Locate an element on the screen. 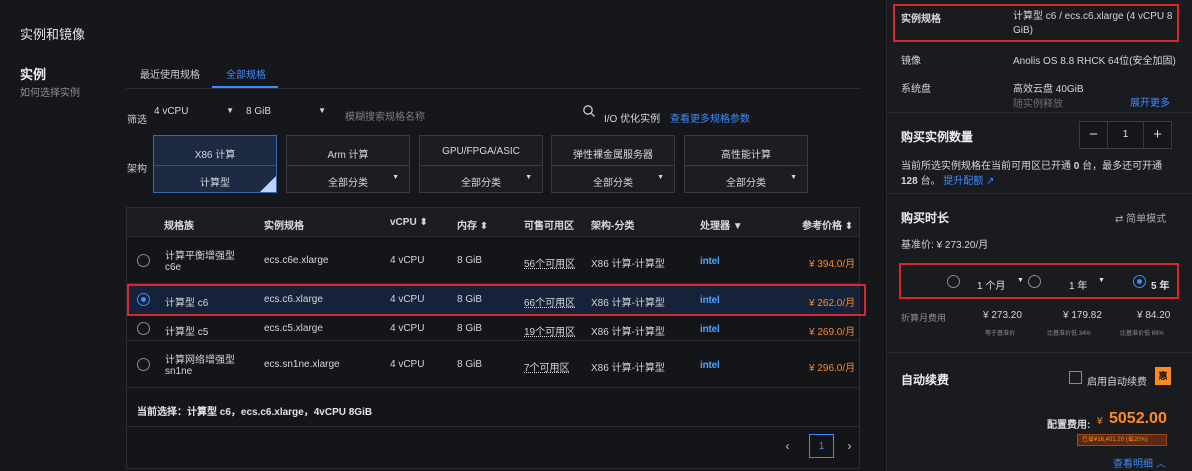 This screenshot has width=1192, height=471. quantity-value: 1 is located at coordinates (1125, 134).